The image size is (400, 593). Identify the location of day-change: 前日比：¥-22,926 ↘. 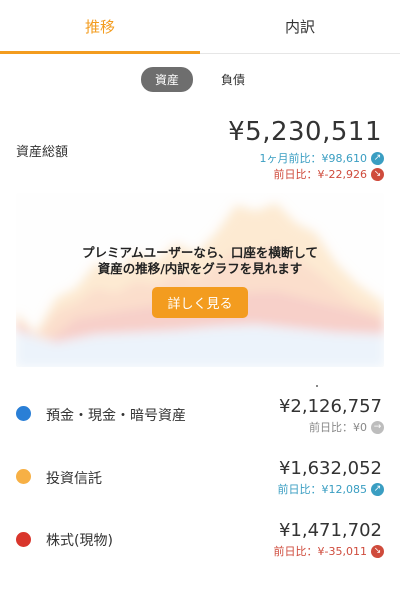
(329, 174).